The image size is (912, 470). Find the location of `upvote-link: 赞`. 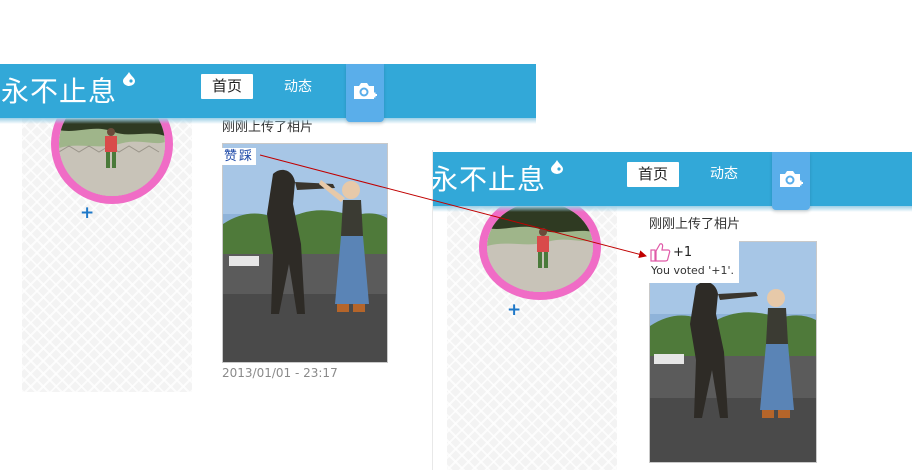

upvote-link: 赞 is located at coordinates (230, 156).